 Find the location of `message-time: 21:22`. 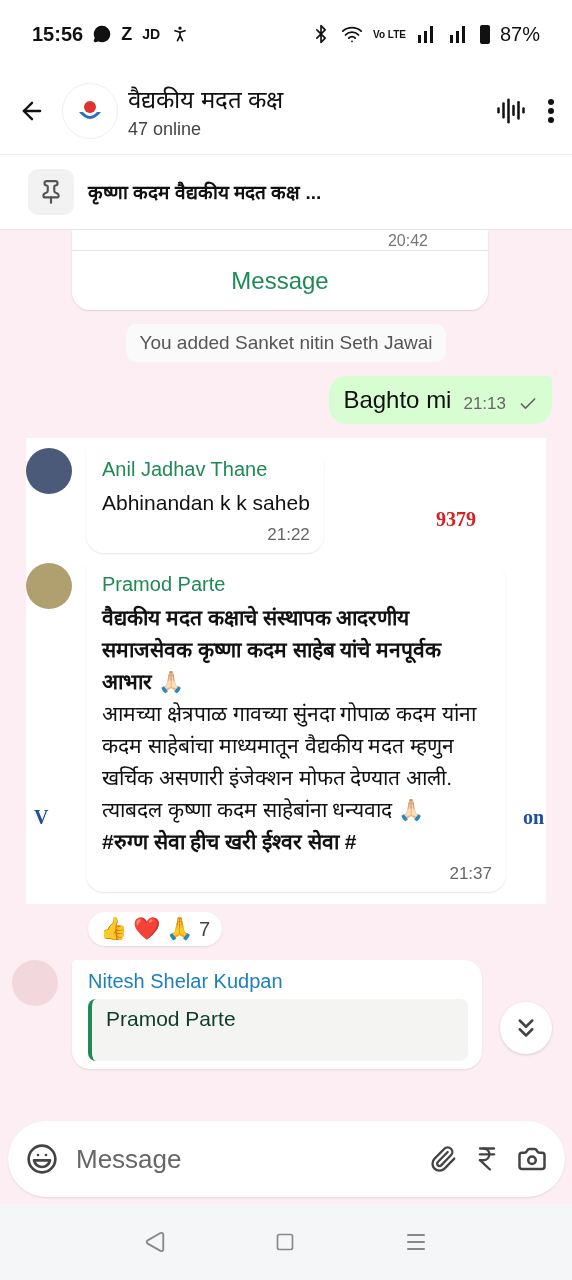

message-time: 21:22 is located at coordinates (288, 535).